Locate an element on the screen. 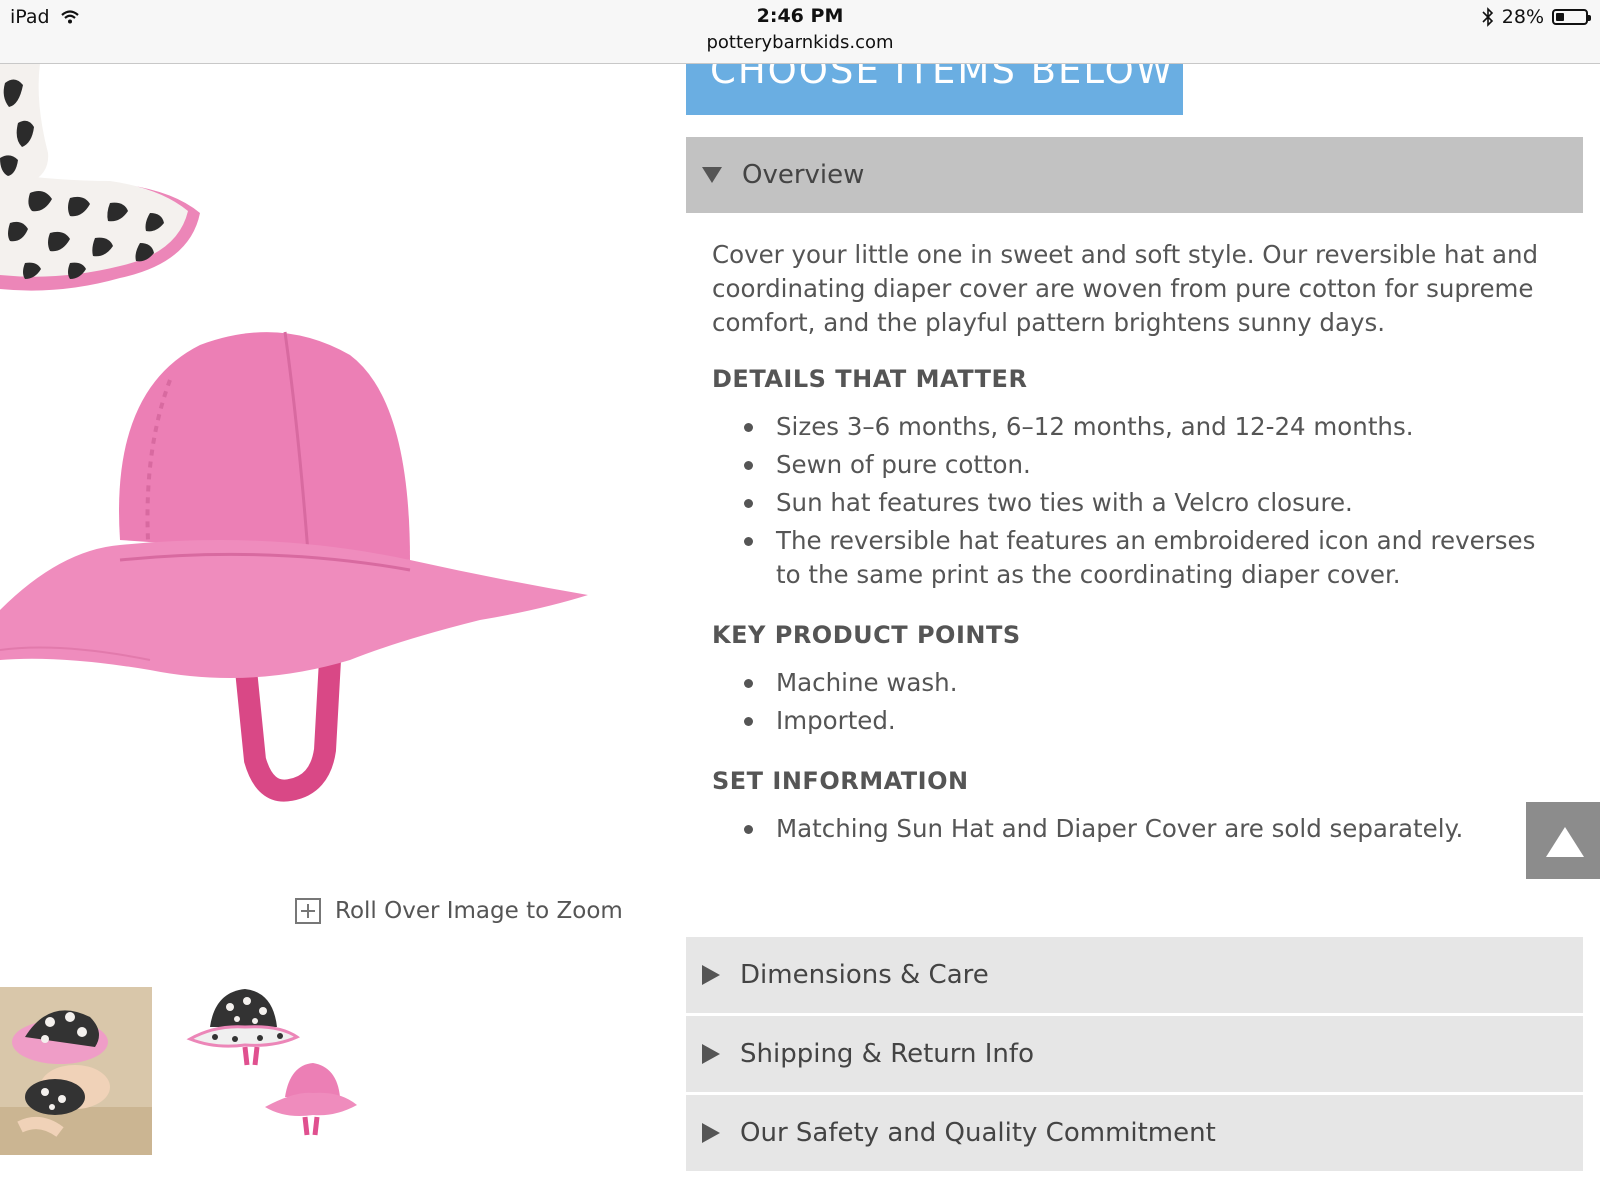  thumbnail-baby-photo is located at coordinates (76, 1071).